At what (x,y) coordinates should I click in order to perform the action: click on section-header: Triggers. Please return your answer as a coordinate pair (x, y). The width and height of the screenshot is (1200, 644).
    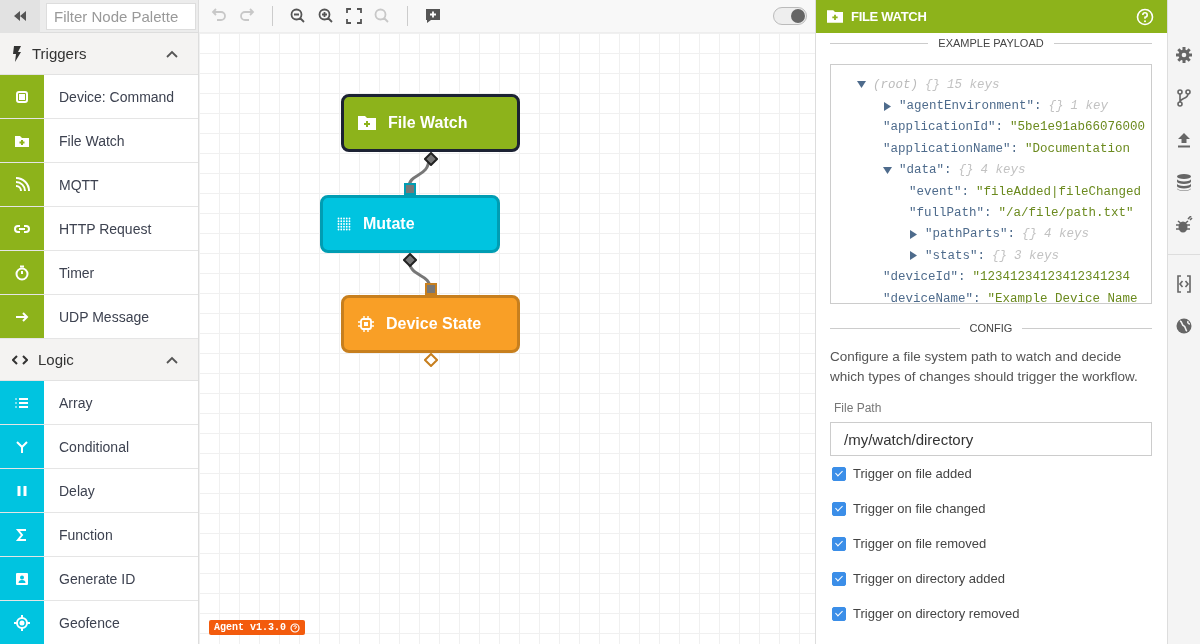
    Looking at the image, I should click on (99, 54).